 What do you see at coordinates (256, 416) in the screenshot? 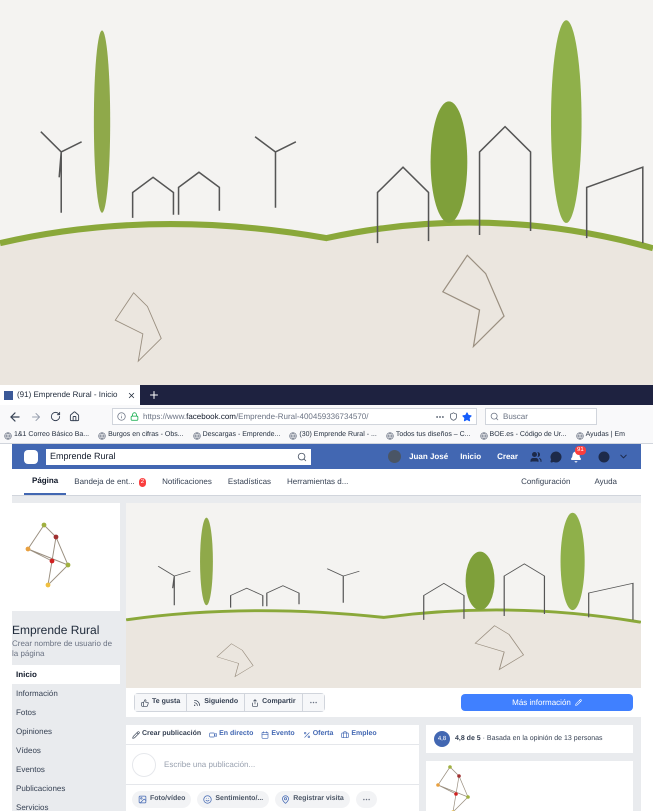
I see `url-text: https://www.facebook.com/Emprende-Rural-400459336734570/` at bounding box center [256, 416].